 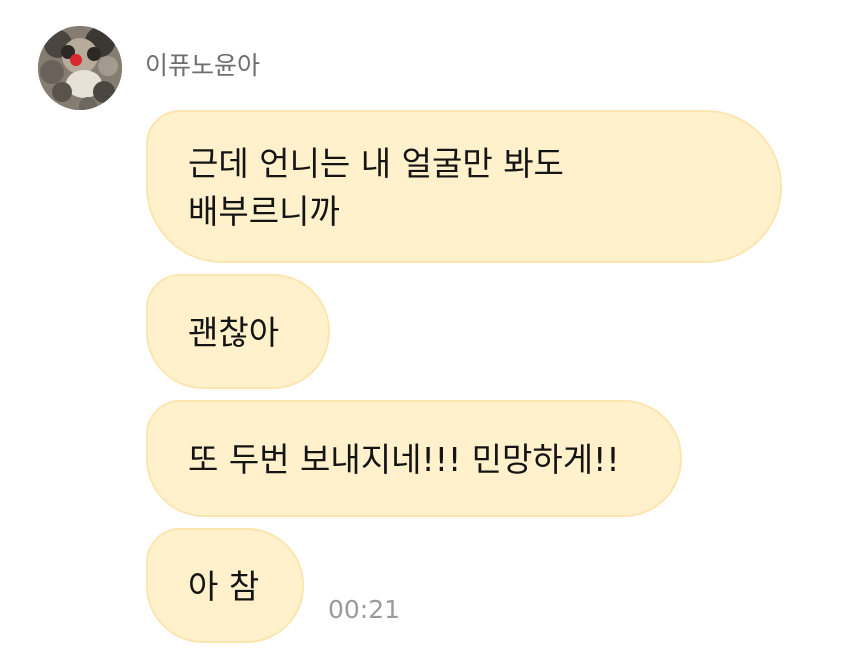 I want to click on message-timestamp: 00:21, so click(x=364, y=609).